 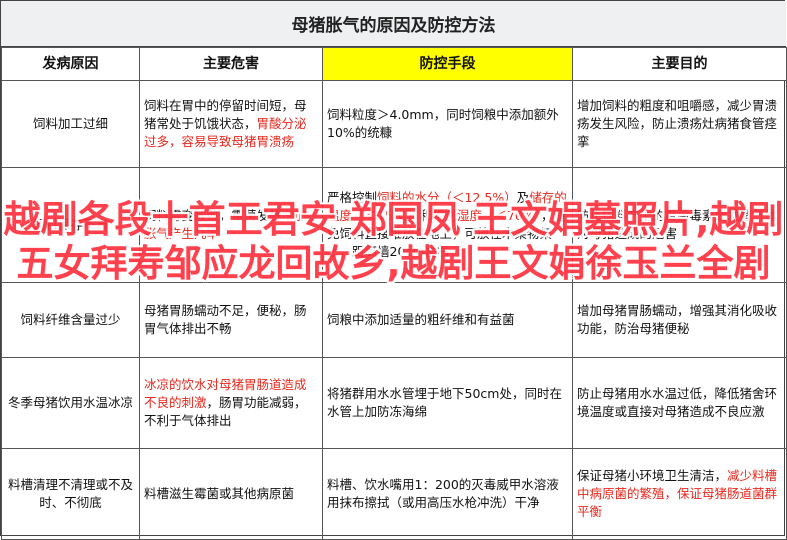 What do you see at coordinates (443, 493) in the screenshot?
I see `cell-text: 料槽、饮水嘴用1：200的灭毒威甲水溶液用抹布擦拭（或用高压水枪冲洗）干净` at bounding box center [443, 493].